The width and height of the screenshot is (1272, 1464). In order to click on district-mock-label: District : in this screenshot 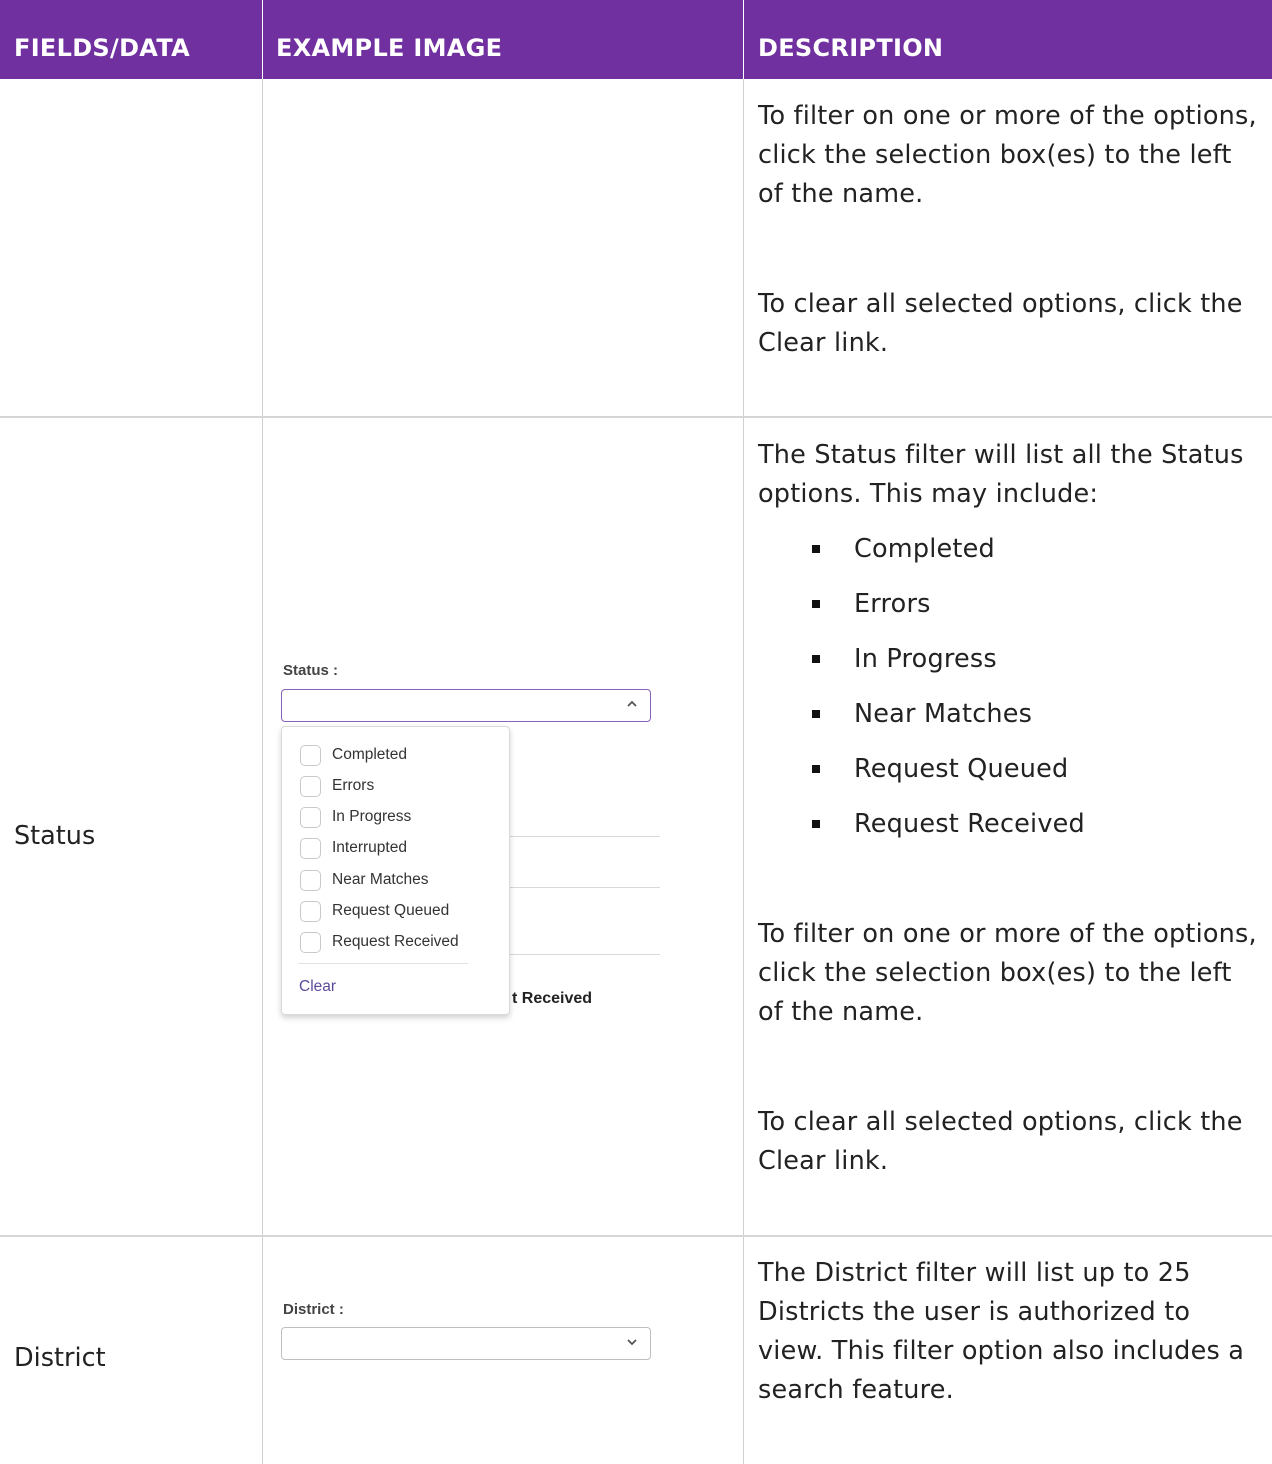, I will do `click(313, 1309)`.